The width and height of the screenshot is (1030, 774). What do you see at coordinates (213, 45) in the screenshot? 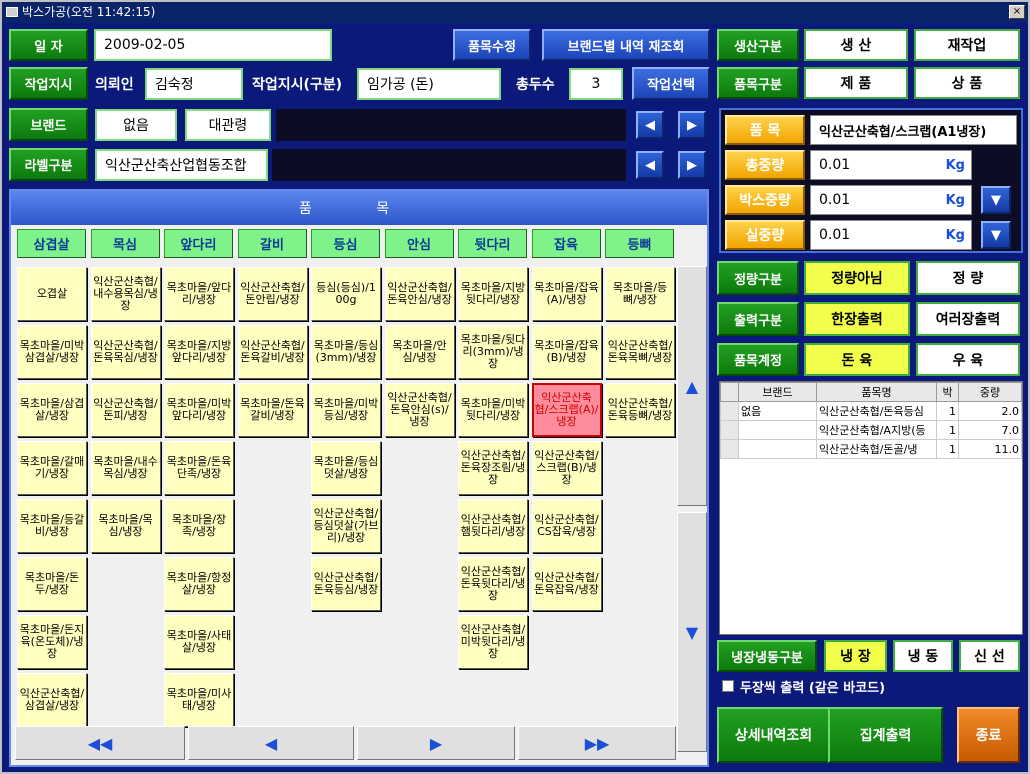
I see `date-field: 2009-02-05` at bounding box center [213, 45].